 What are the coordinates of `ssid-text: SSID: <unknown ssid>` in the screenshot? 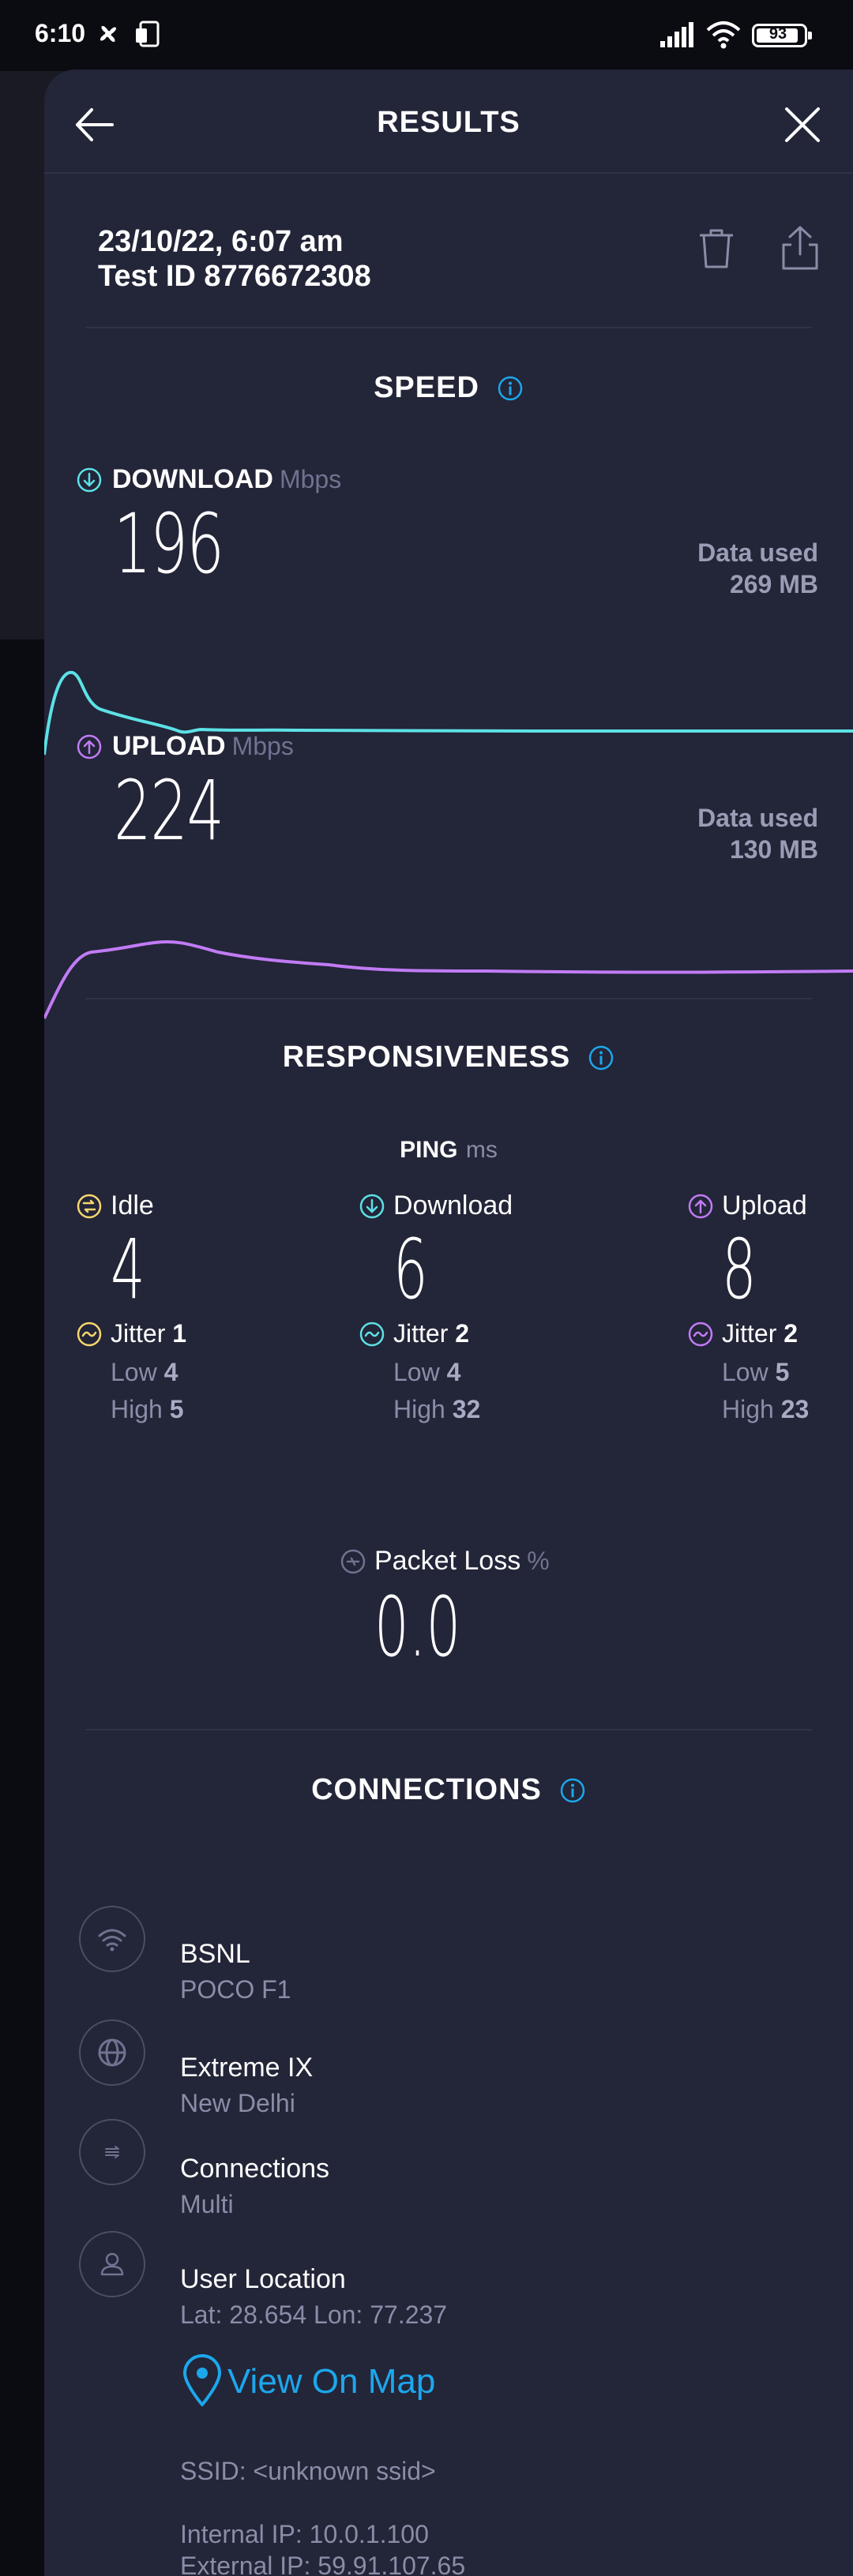 It's located at (308, 2471).